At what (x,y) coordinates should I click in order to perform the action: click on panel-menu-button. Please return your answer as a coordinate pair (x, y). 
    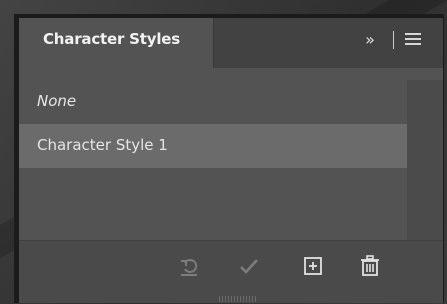
    Looking at the image, I should click on (413, 40).